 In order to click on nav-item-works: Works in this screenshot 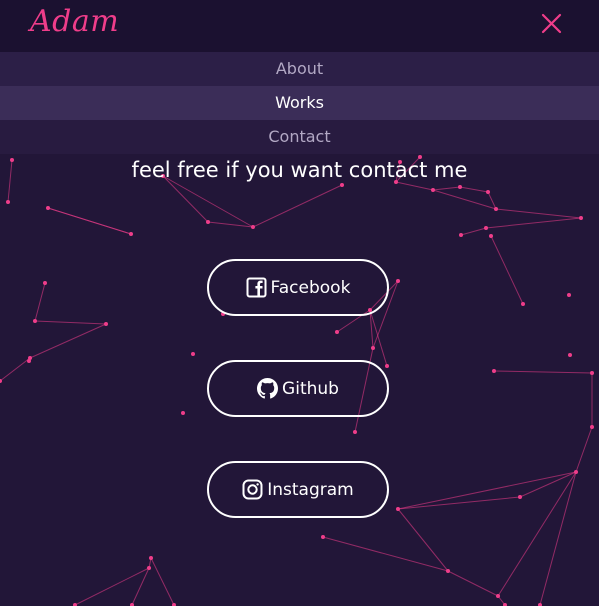, I will do `click(299, 103)`.